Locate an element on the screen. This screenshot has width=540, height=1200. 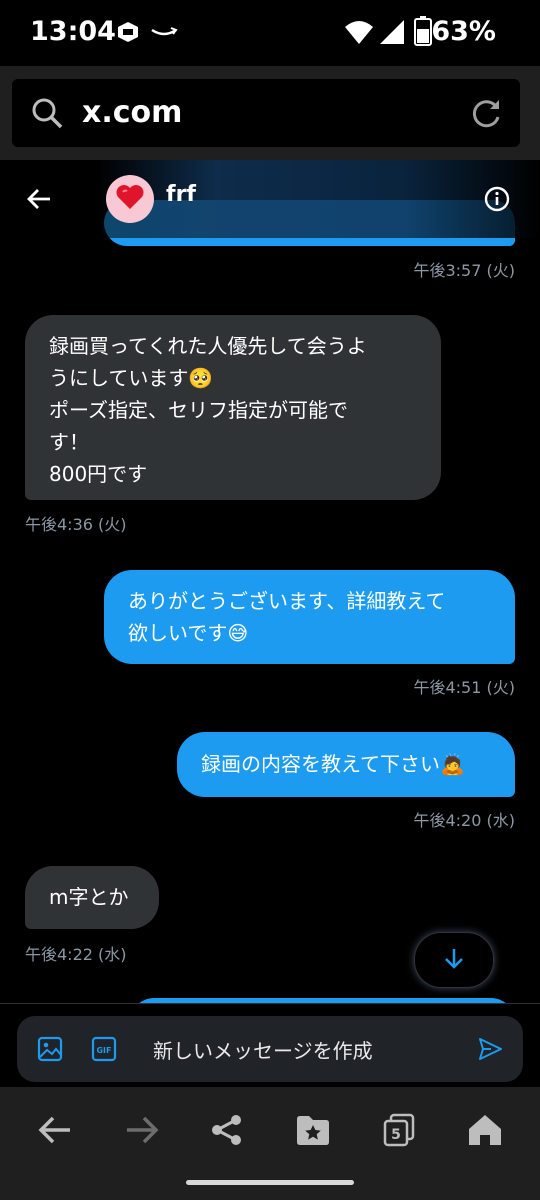
battery-percent: 63% is located at coordinates (463, 31).